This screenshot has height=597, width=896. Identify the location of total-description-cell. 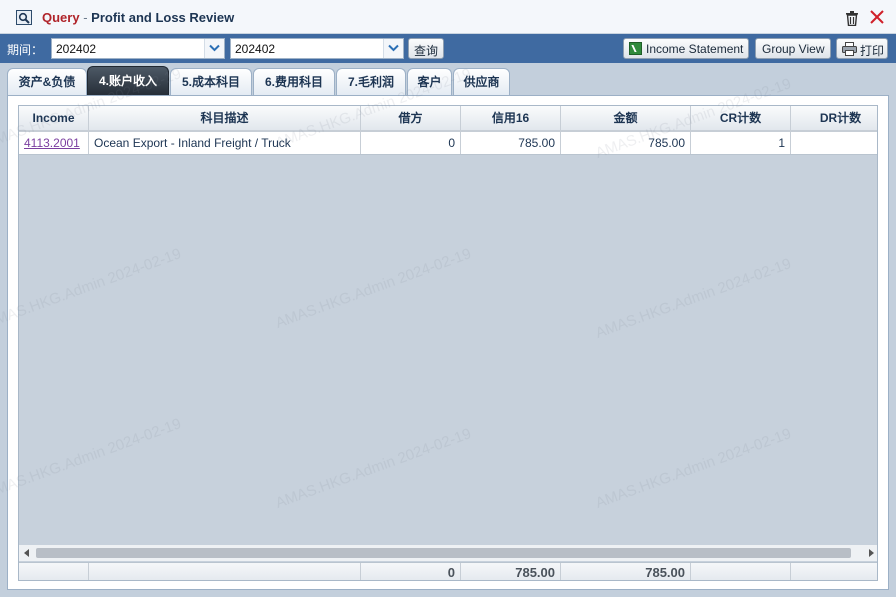
(225, 571).